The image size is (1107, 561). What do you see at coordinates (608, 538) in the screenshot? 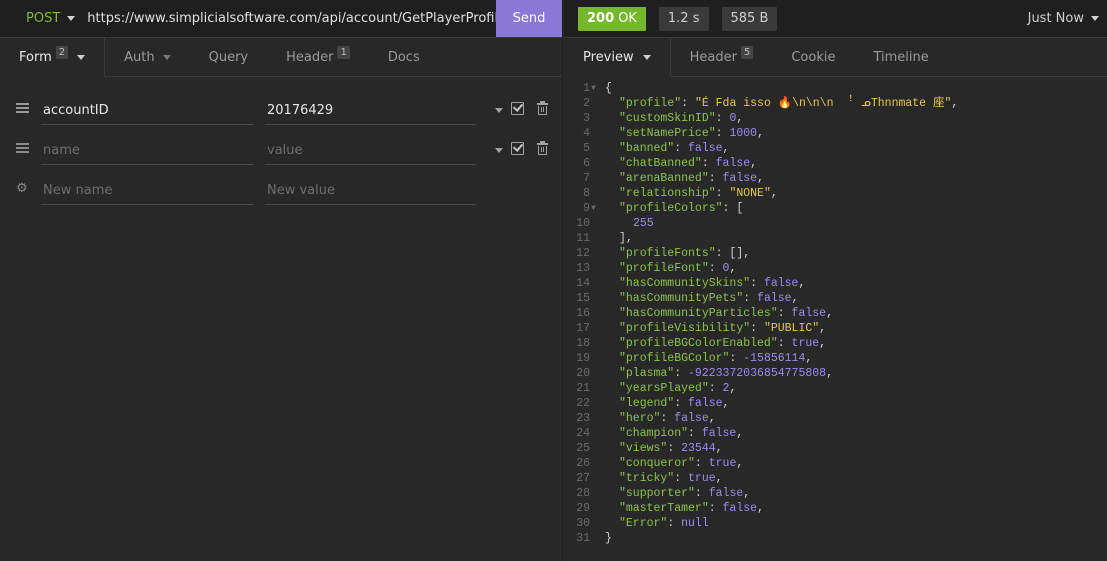
I see `code-content: }` at bounding box center [608, 538].